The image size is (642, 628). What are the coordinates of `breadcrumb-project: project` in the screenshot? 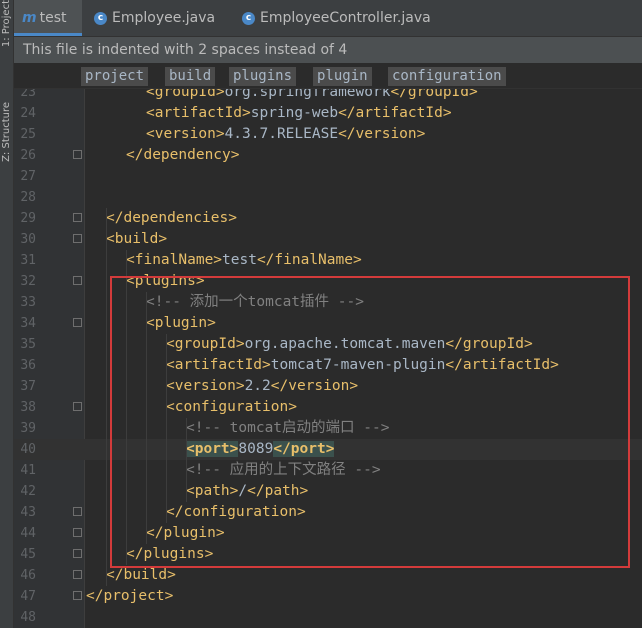 It's located at (115, 76).